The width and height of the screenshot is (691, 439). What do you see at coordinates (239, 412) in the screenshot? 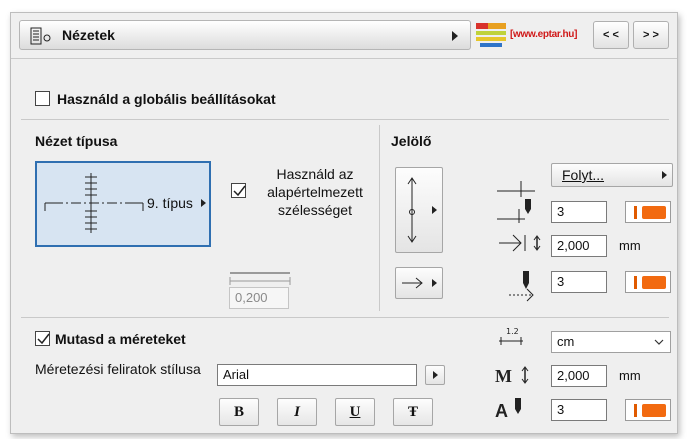
I see `bold-button: B` at bounding box center [239, 412].